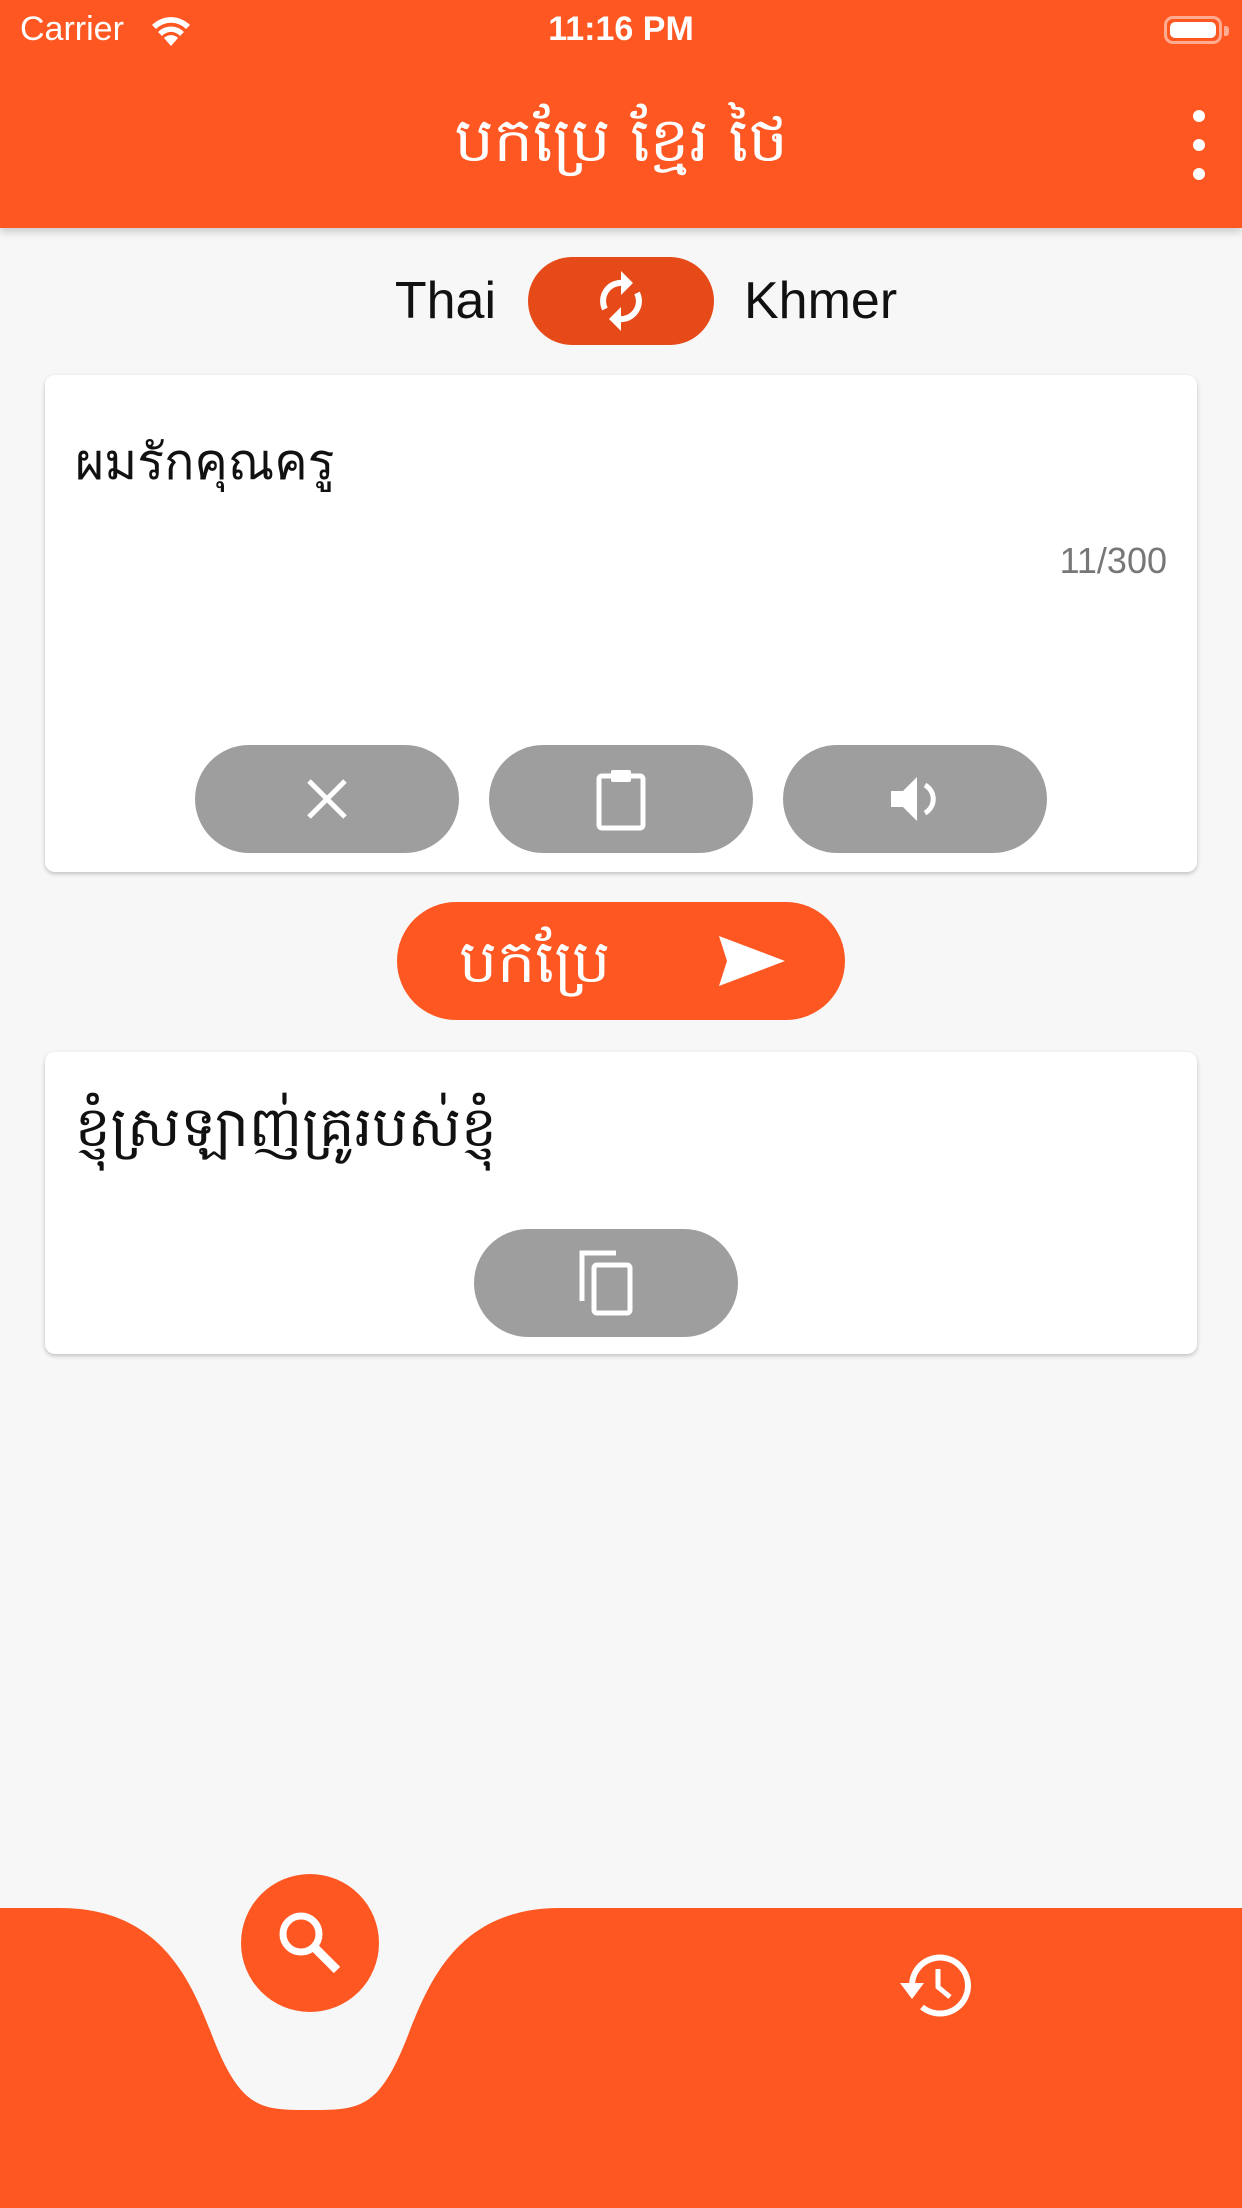  Describe the element at coordinates (935, 1985) in the screenshot. I see `history-icon` at that location.